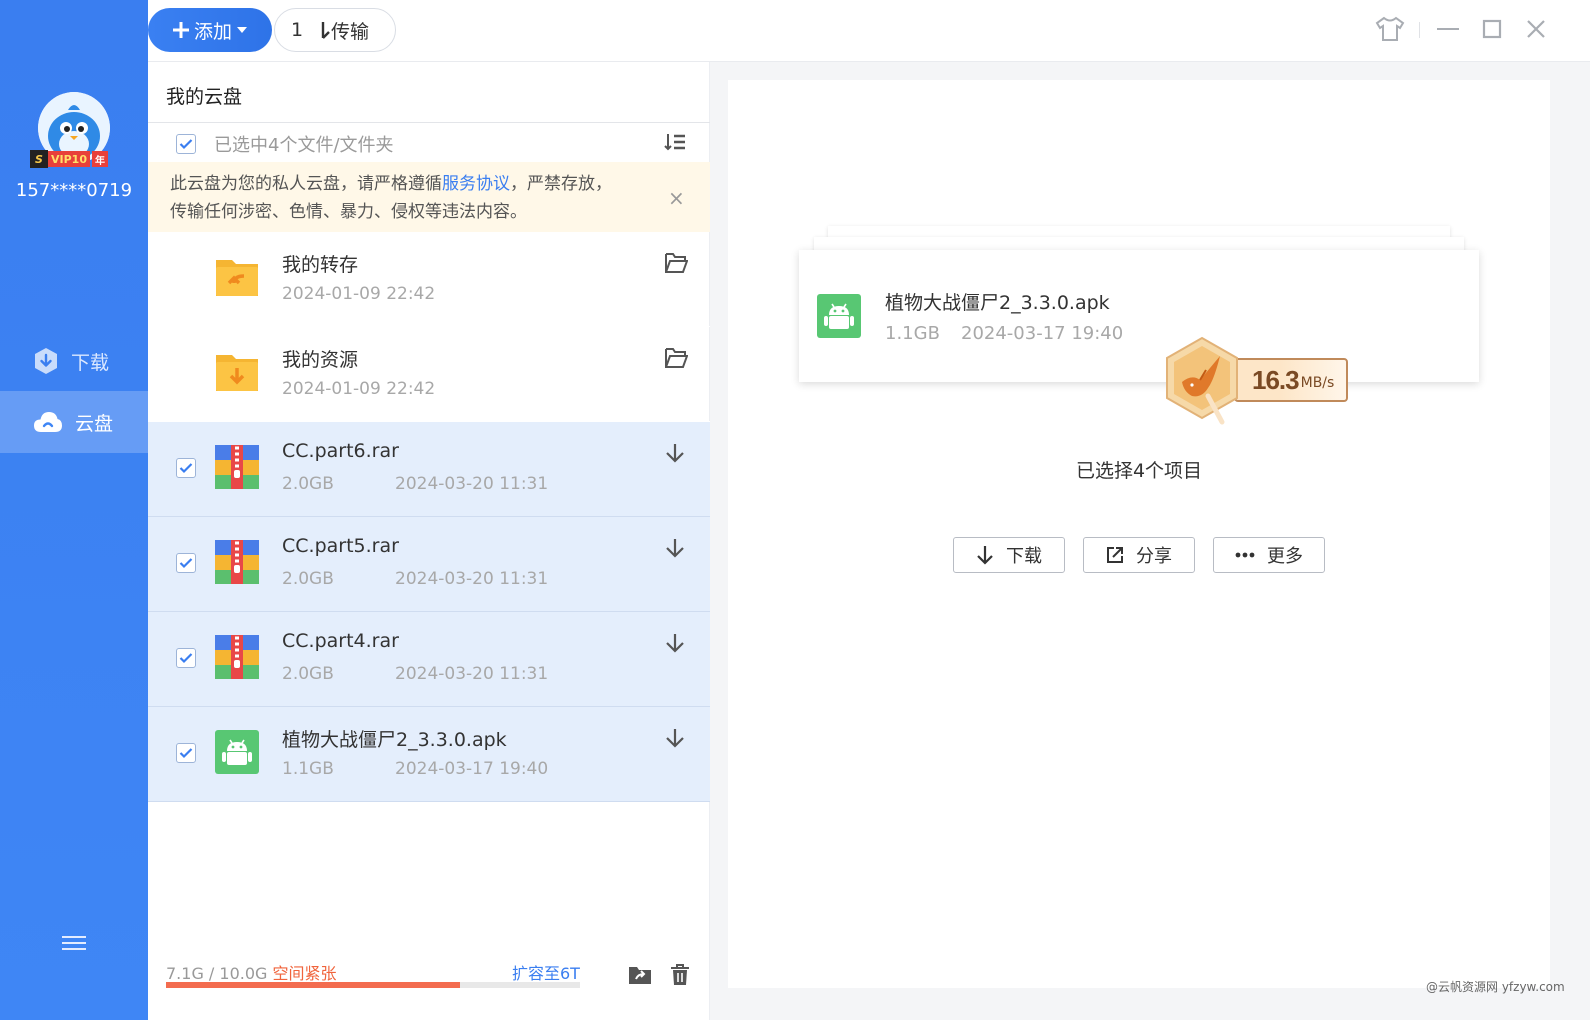 The height and width of the screenshot is (1020, 1590). What do you see at coordinates (1492, 29) in the screenshot?
I see `maximize-icon` at bounding box center [1492, 29].